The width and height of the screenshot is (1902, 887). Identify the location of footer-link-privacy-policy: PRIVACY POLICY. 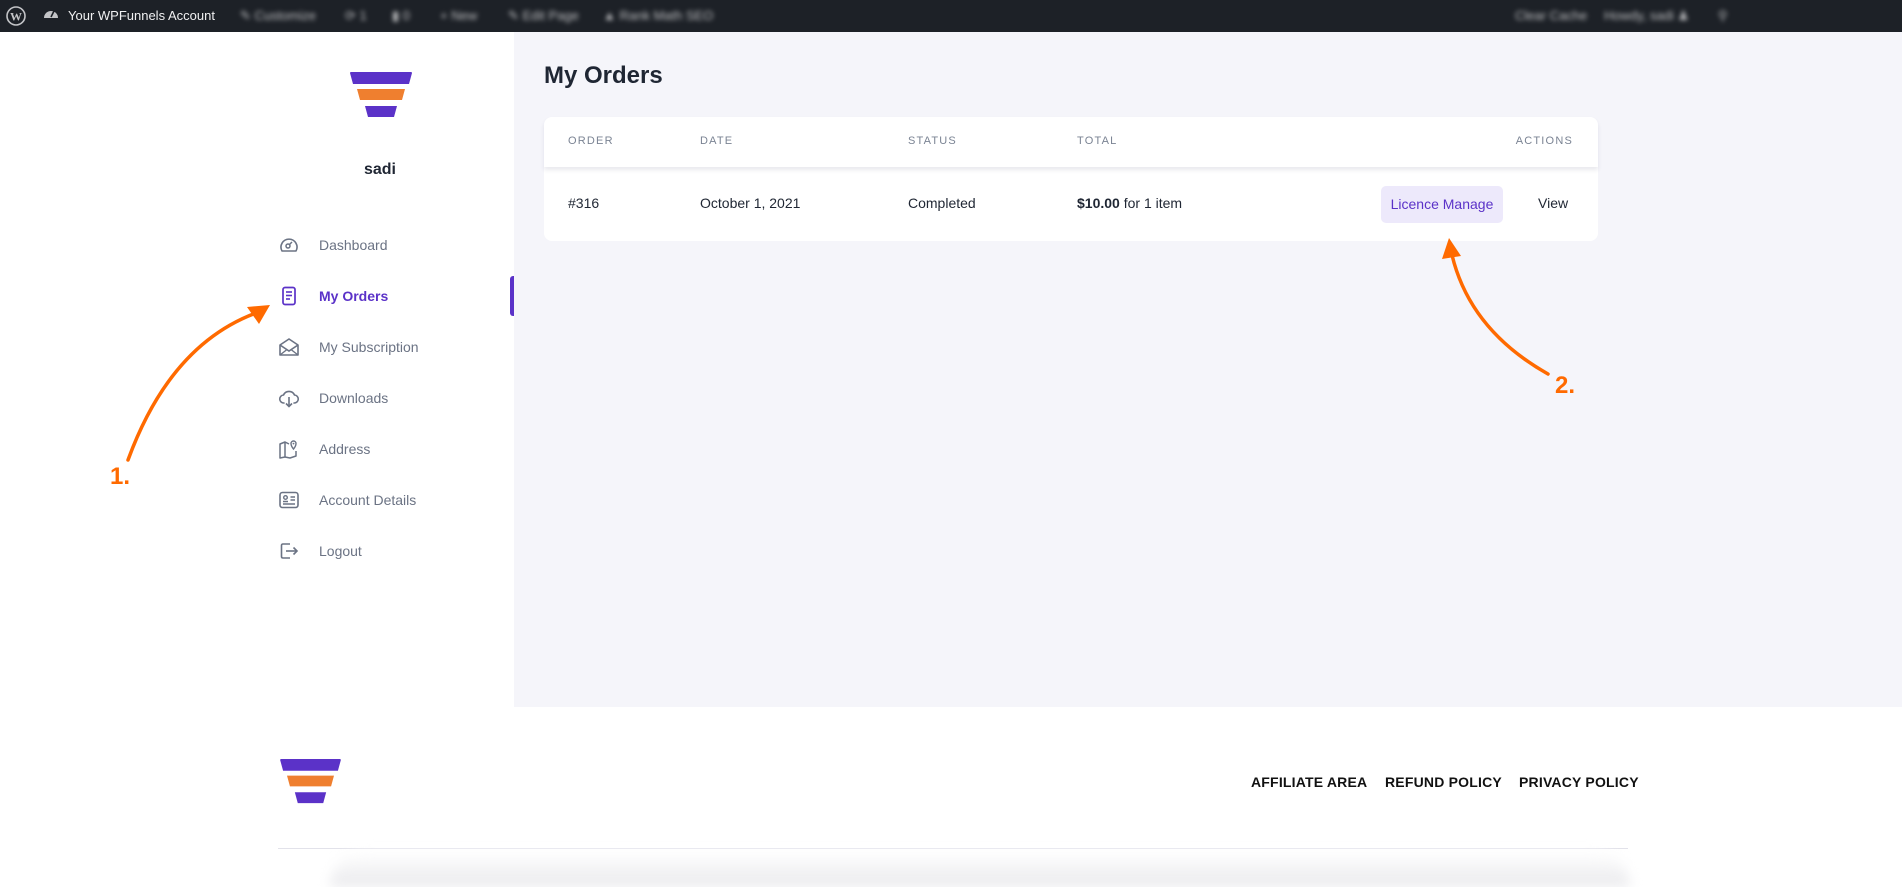
(1579, 782).